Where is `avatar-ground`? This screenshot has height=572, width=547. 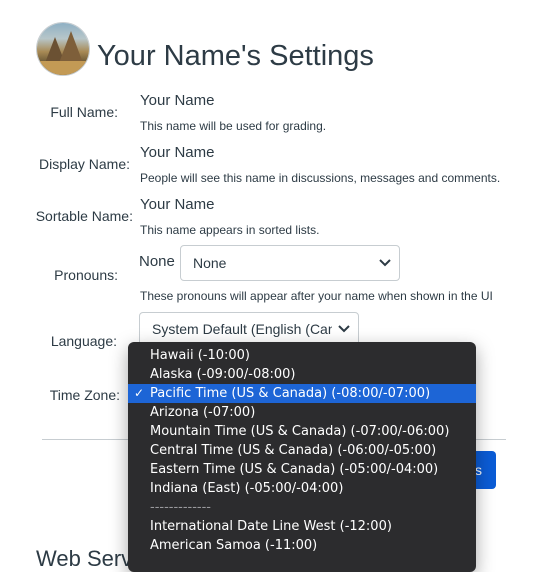 avatar-ground is located at coordinates (63, 68).